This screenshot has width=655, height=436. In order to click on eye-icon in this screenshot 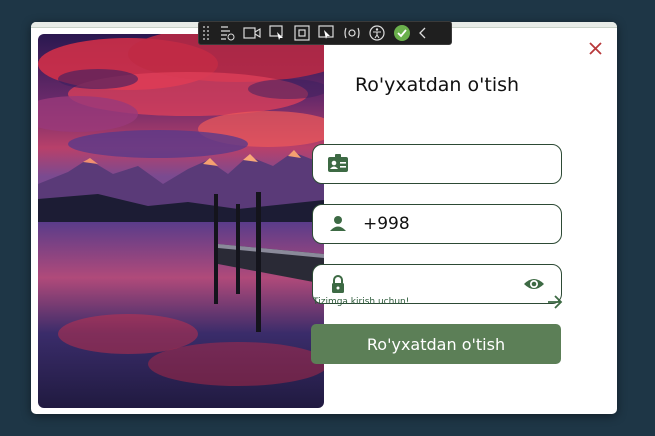, I will do `click(534, 284)`.